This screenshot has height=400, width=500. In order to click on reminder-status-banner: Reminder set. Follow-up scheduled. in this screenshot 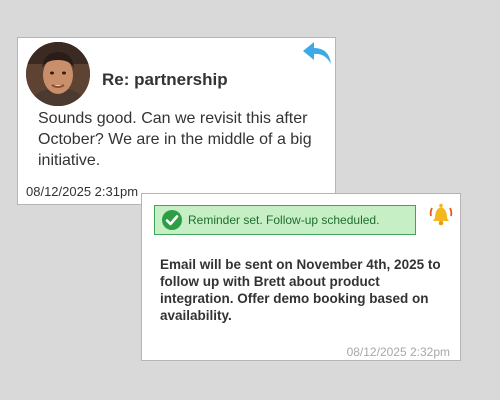, I will do `click(285, 220)`.